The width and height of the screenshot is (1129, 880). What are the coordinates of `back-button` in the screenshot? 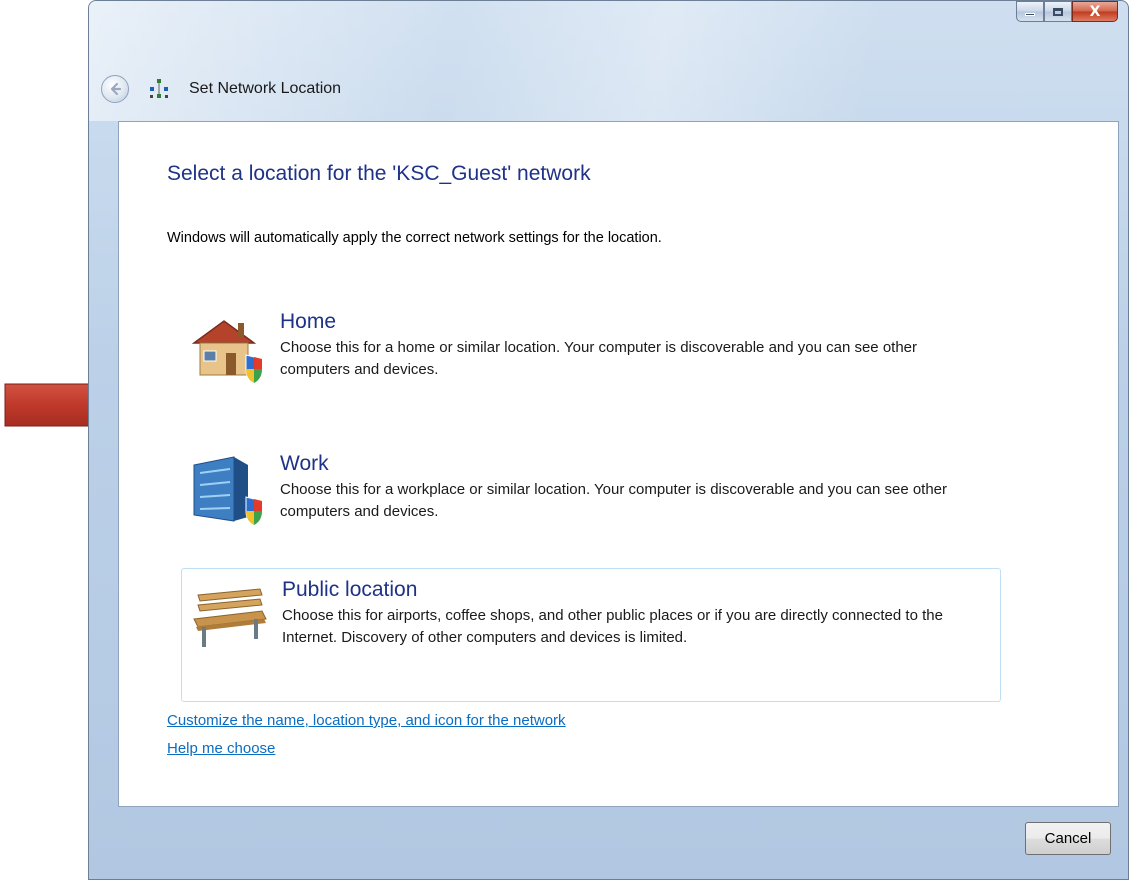 It's located at (115, 89).